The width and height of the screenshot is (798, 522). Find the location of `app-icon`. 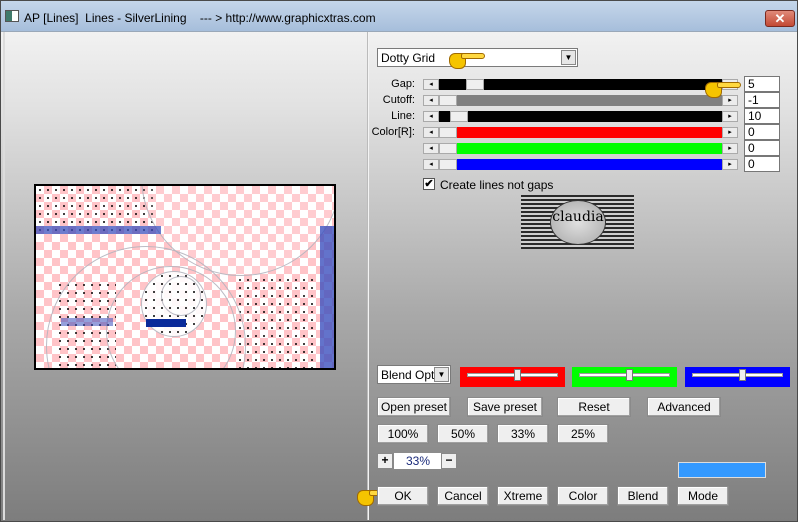

app-icon is located at coordinates (12, 16).